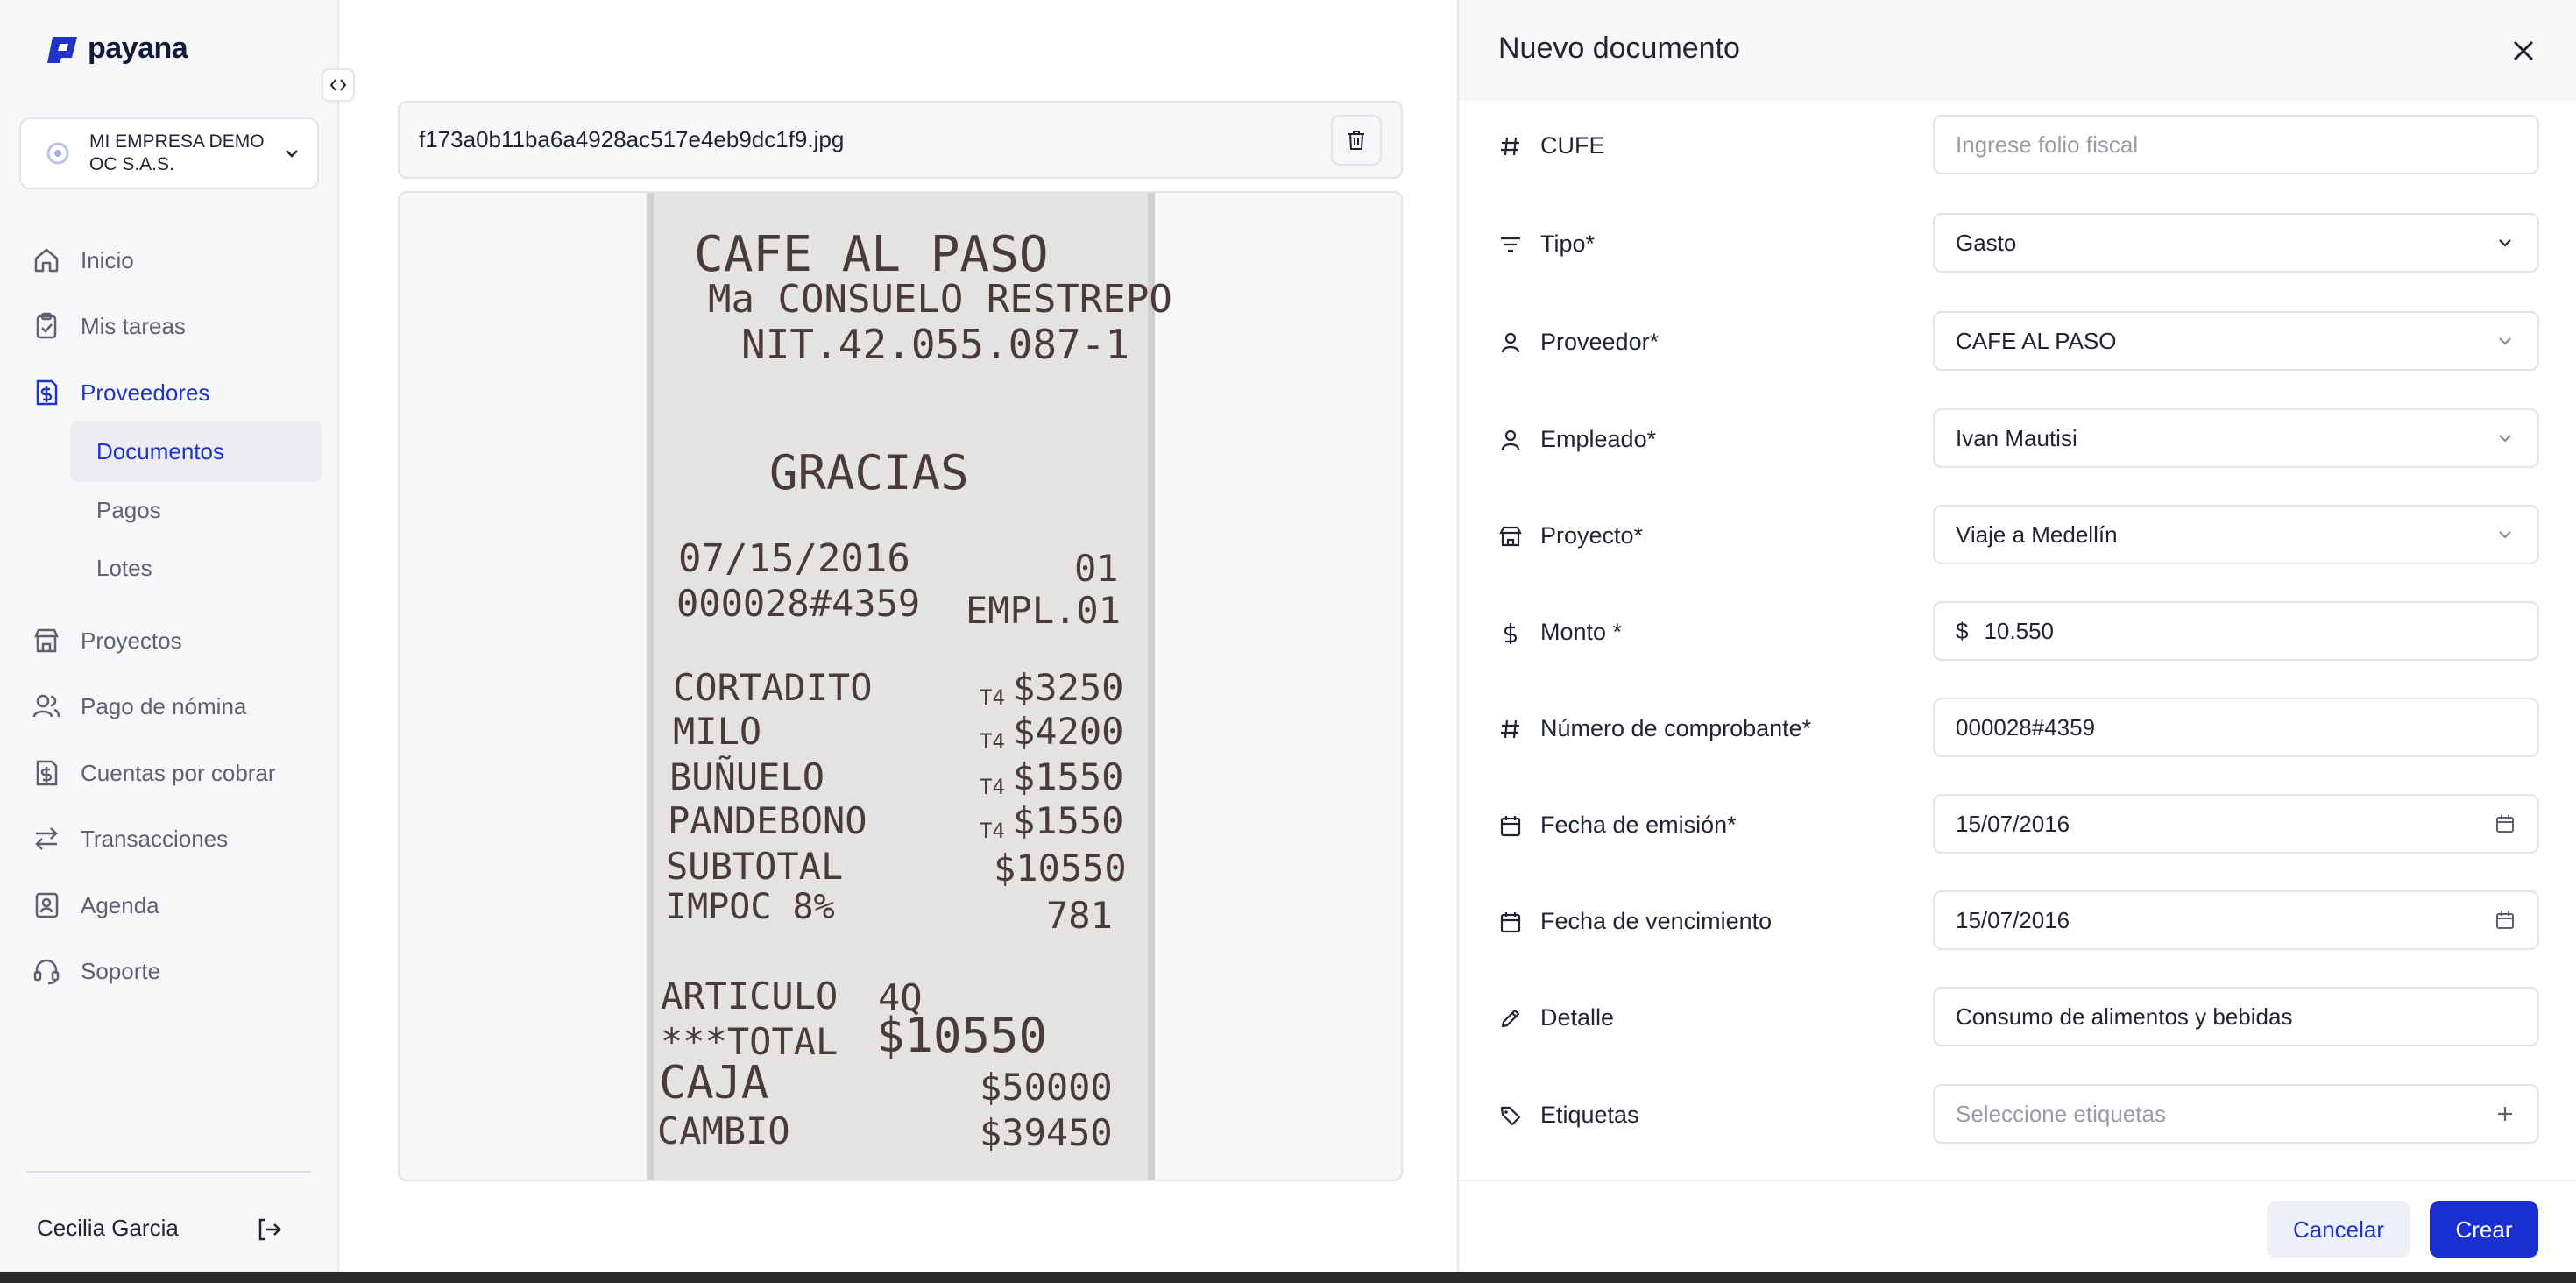 This screenshot has width=2576, height=1283. I want to click on nav-label: Proveedores, so click(145, 392).